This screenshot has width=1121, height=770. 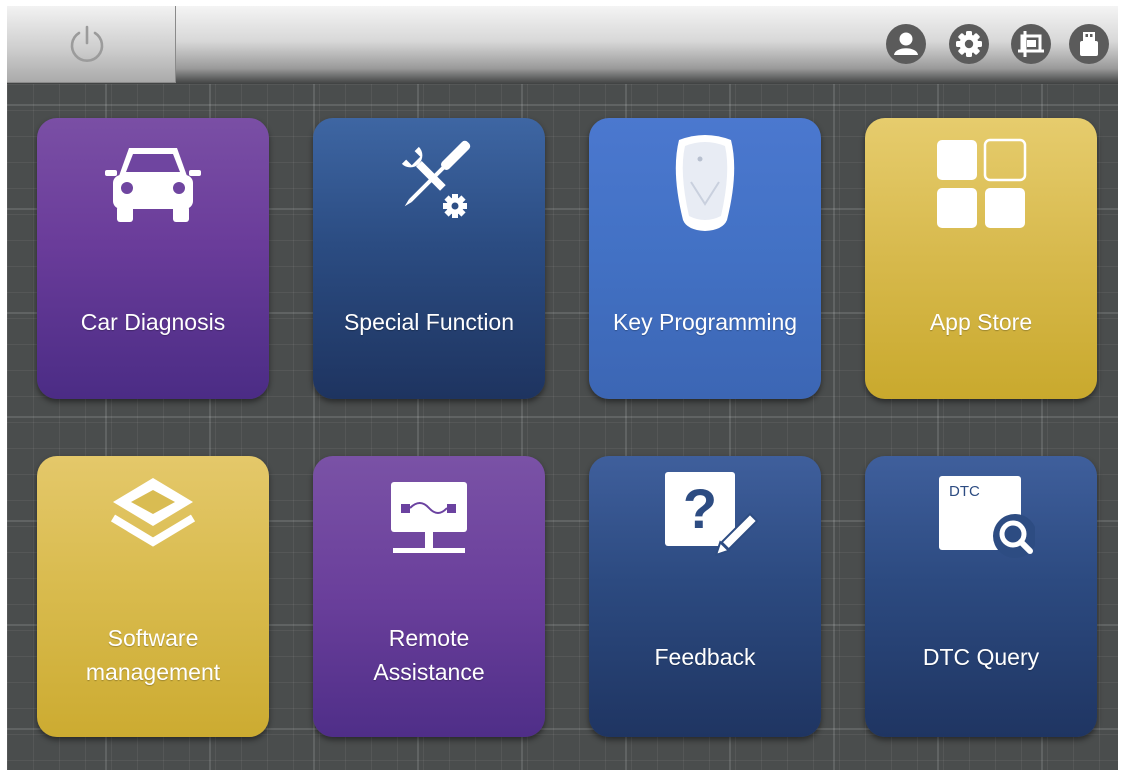 I want to click on power-button, so click(x=91, y=44).